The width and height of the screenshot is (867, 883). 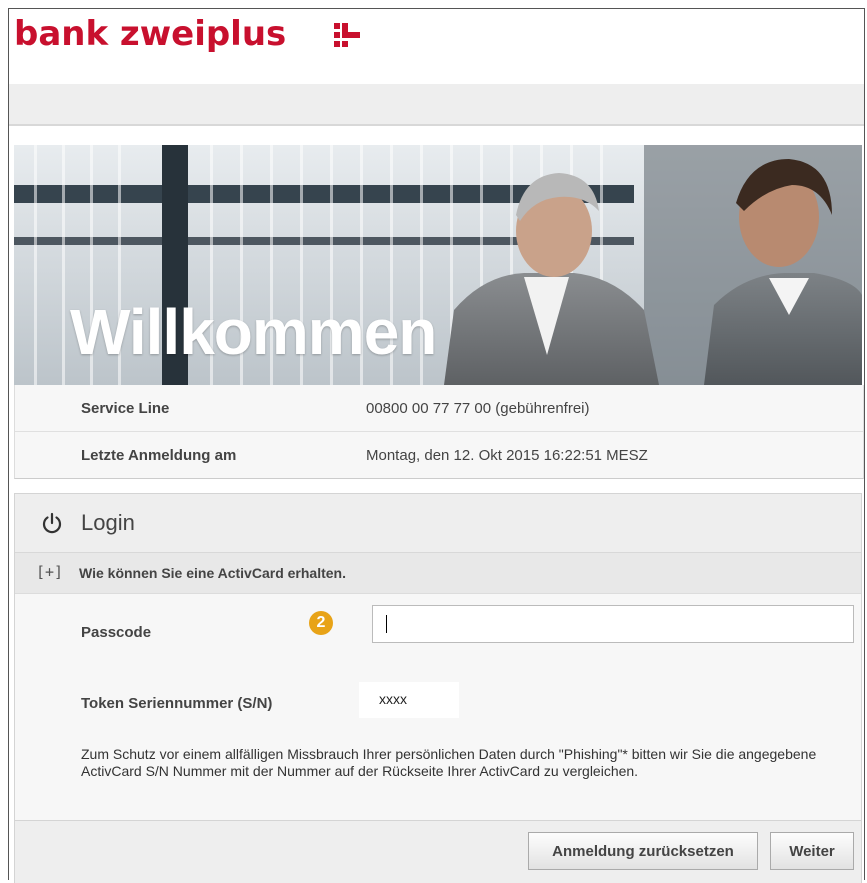 What do you see at coordinates (116, 632) in the screenshot?
I see `passcode-label: Passcode` at bounding box center [116, 632].